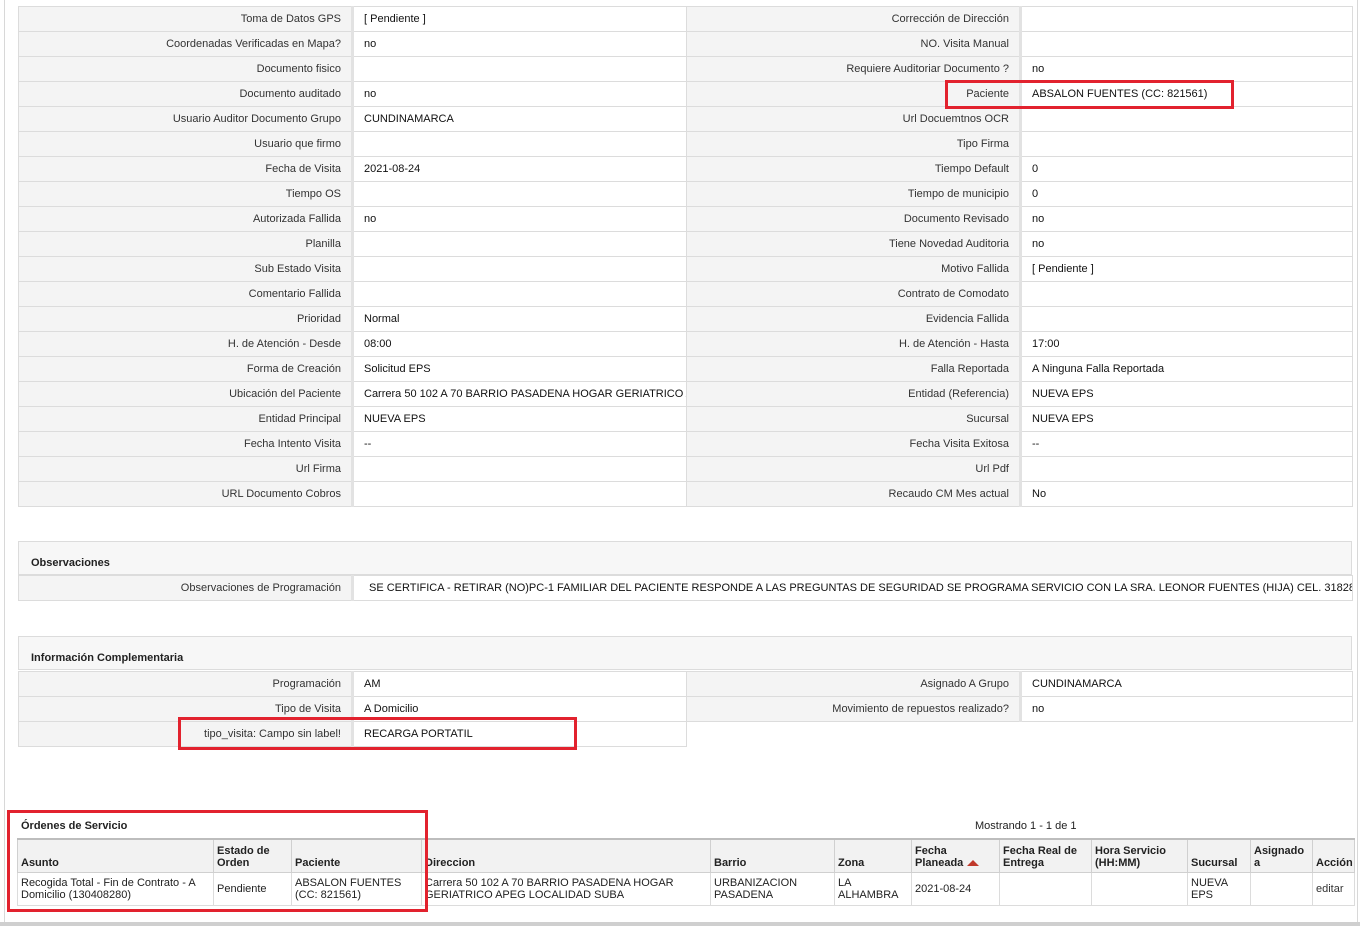 The width and height of the screenshot is (1360, 926). Describe the element at coordinates (955, 855) in the screenshot. I see `col-header-fecha-planeada: Fecha Planeada` at that location.